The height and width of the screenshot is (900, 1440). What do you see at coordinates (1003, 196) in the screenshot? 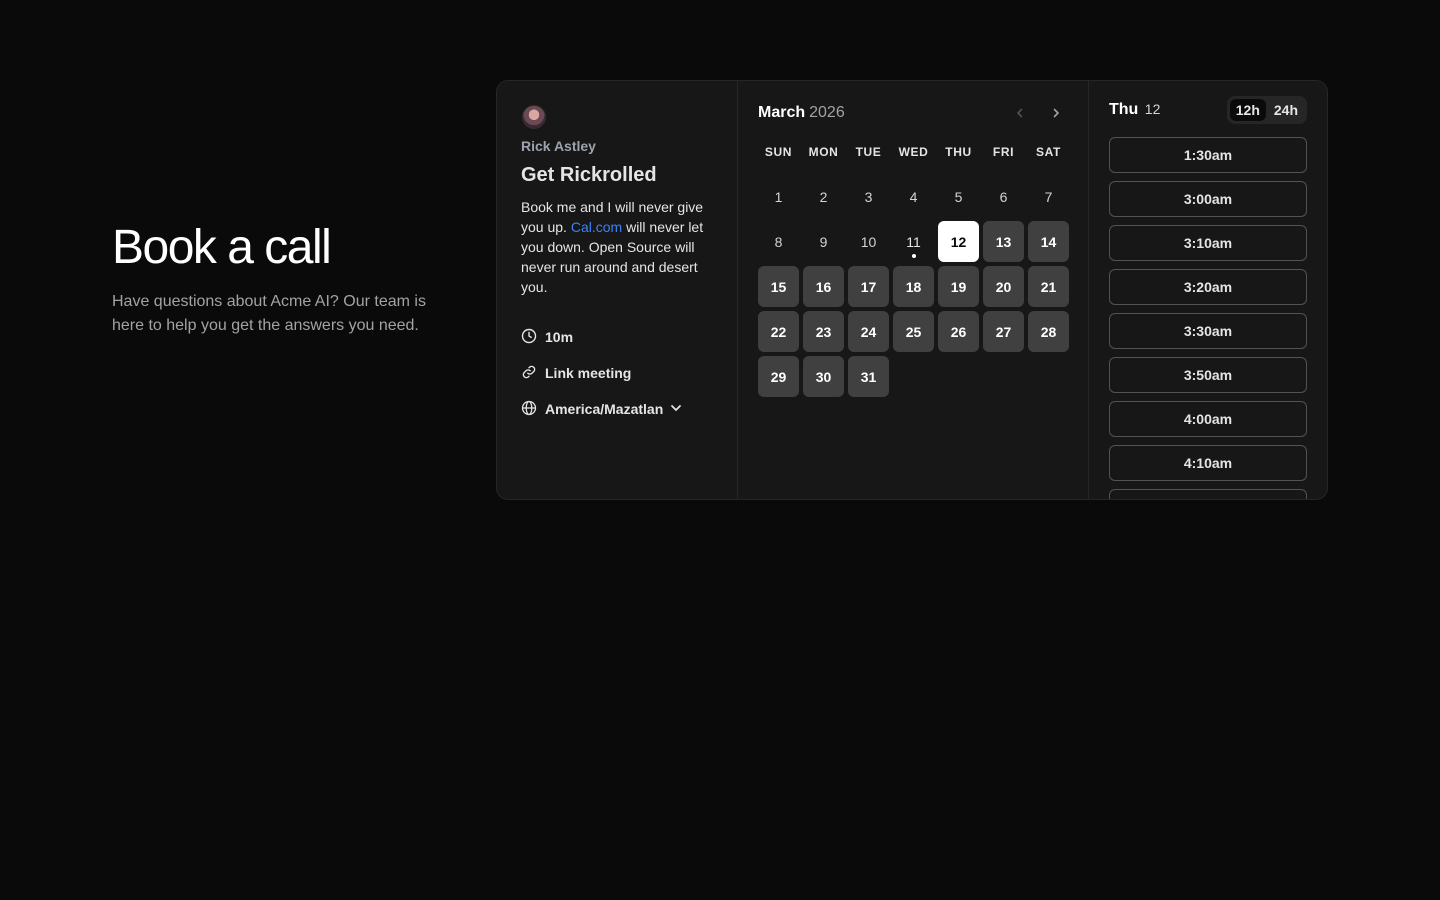
I see `calendar-day: 6` at bounding box center [1003, 196].